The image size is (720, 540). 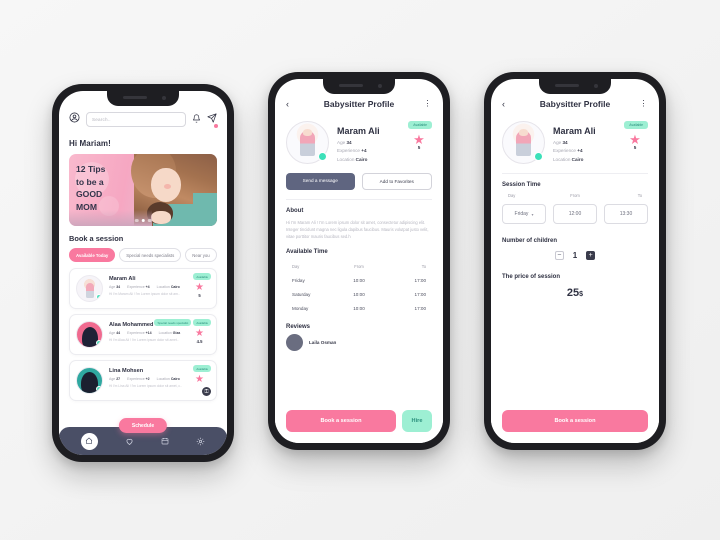 I want to click on carousel-dots, so click(x=143, y=220).